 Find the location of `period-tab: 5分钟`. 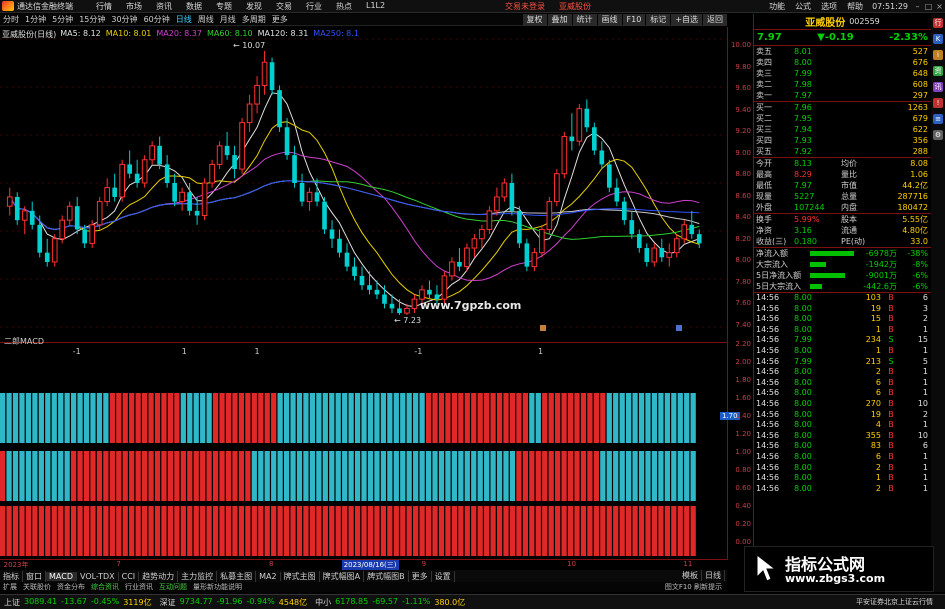

period-tab: 5分钟 is located at coordinates (62, 19).